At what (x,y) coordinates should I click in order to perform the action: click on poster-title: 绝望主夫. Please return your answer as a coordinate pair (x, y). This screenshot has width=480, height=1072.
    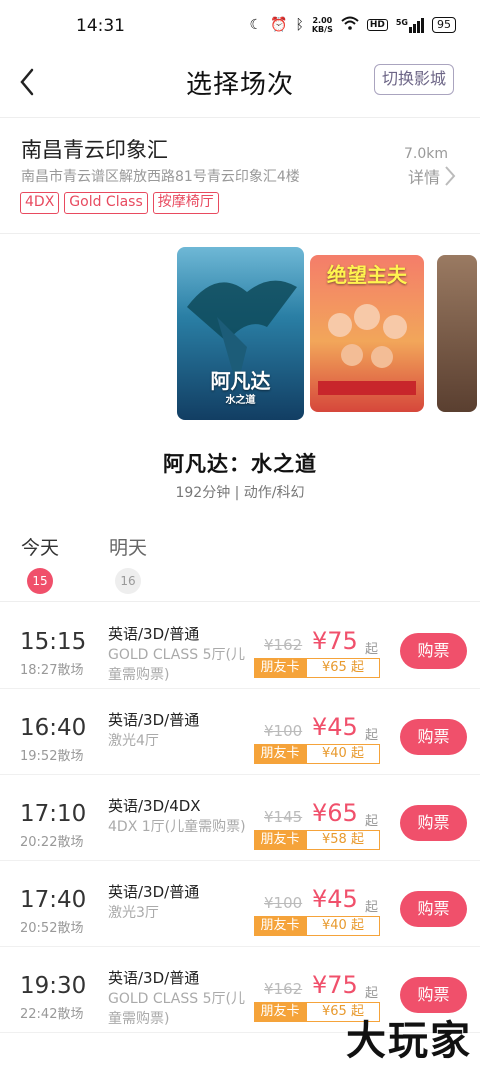
    Looking at the image, I should click on (367, 275).